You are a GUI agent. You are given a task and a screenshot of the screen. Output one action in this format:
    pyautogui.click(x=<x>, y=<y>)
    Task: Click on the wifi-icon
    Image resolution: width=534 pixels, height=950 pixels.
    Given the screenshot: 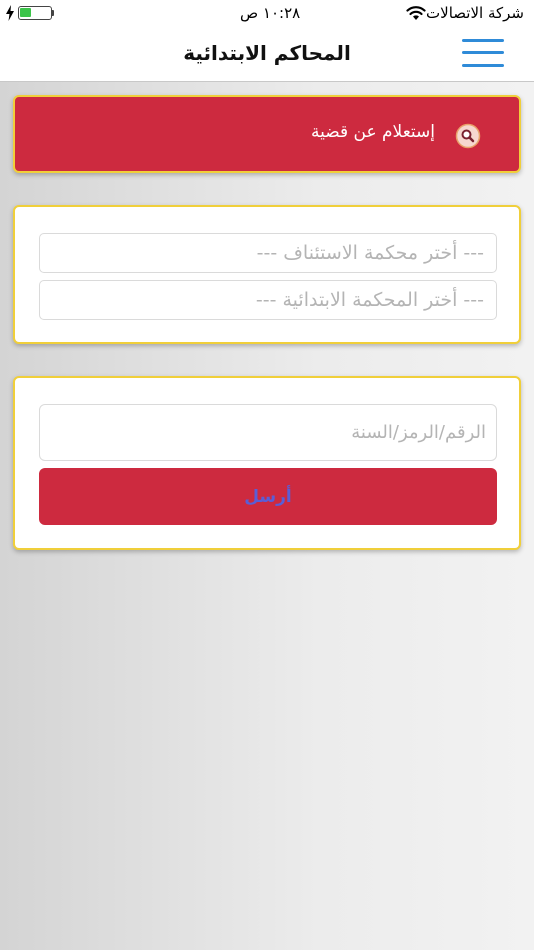 What is the action you would take?
    pyautogui.click(x=416, y=13)
    